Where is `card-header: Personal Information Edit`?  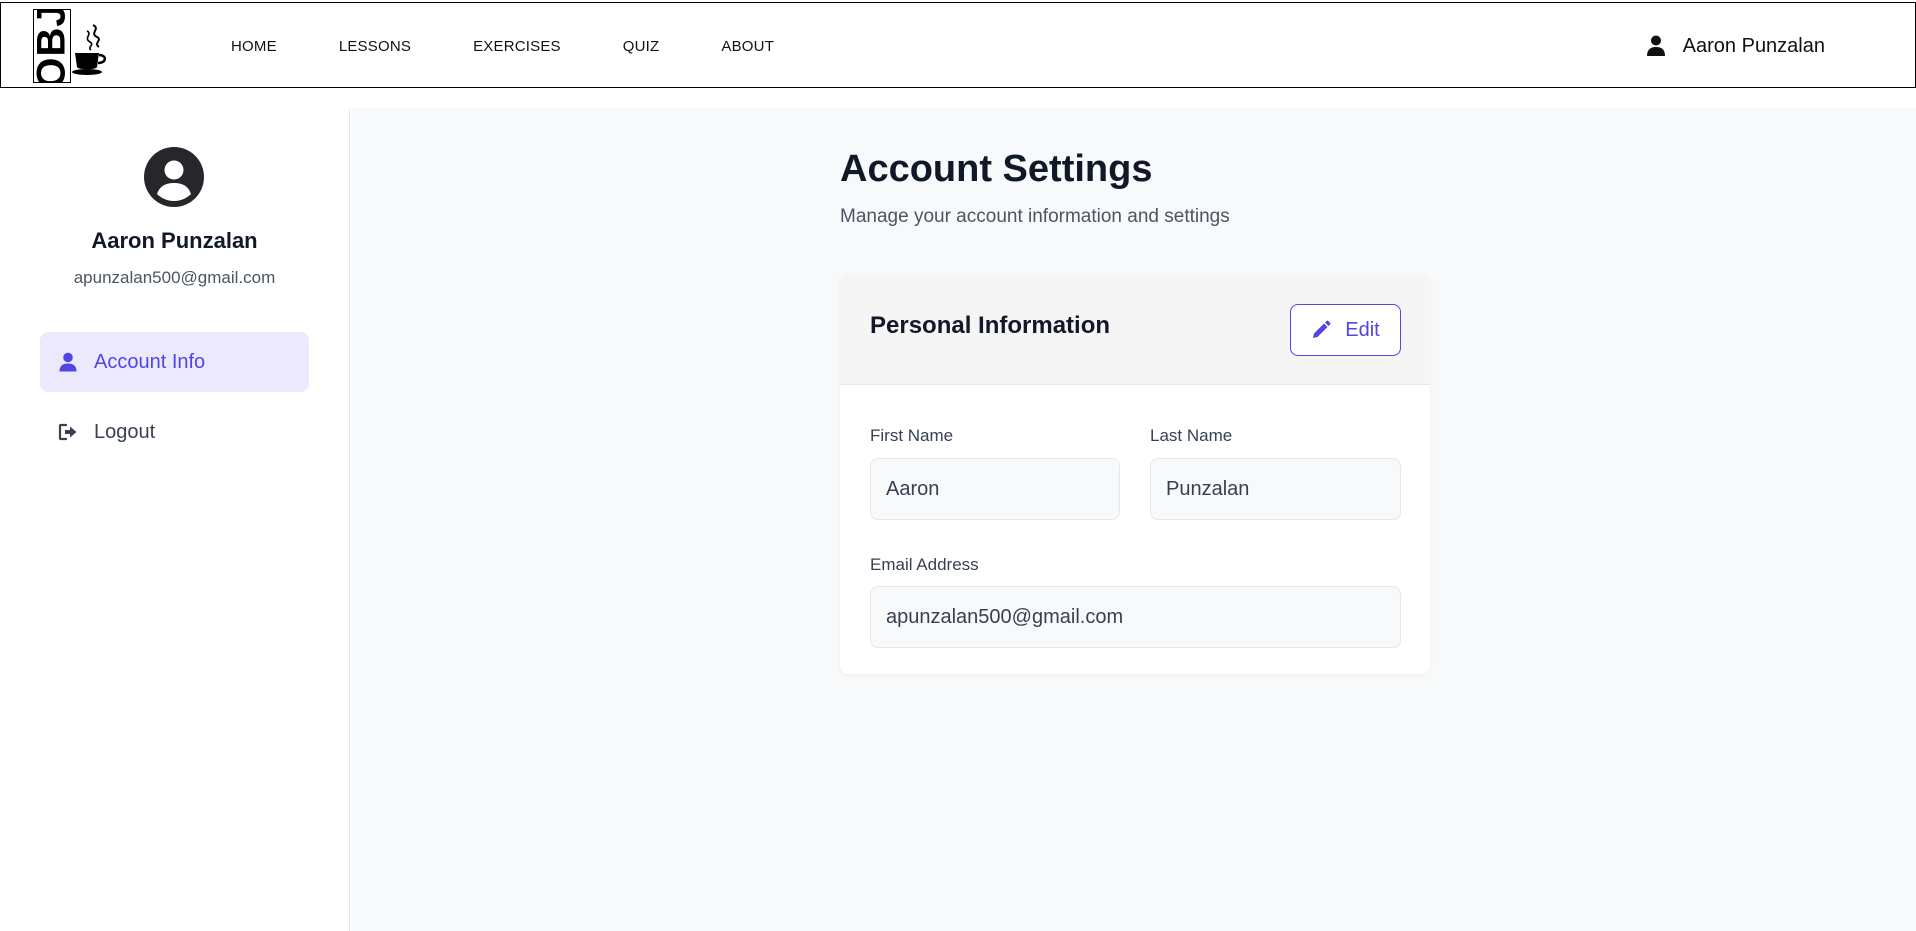 card-header: Personal Information Edit is located at coordinates (1135, 329).